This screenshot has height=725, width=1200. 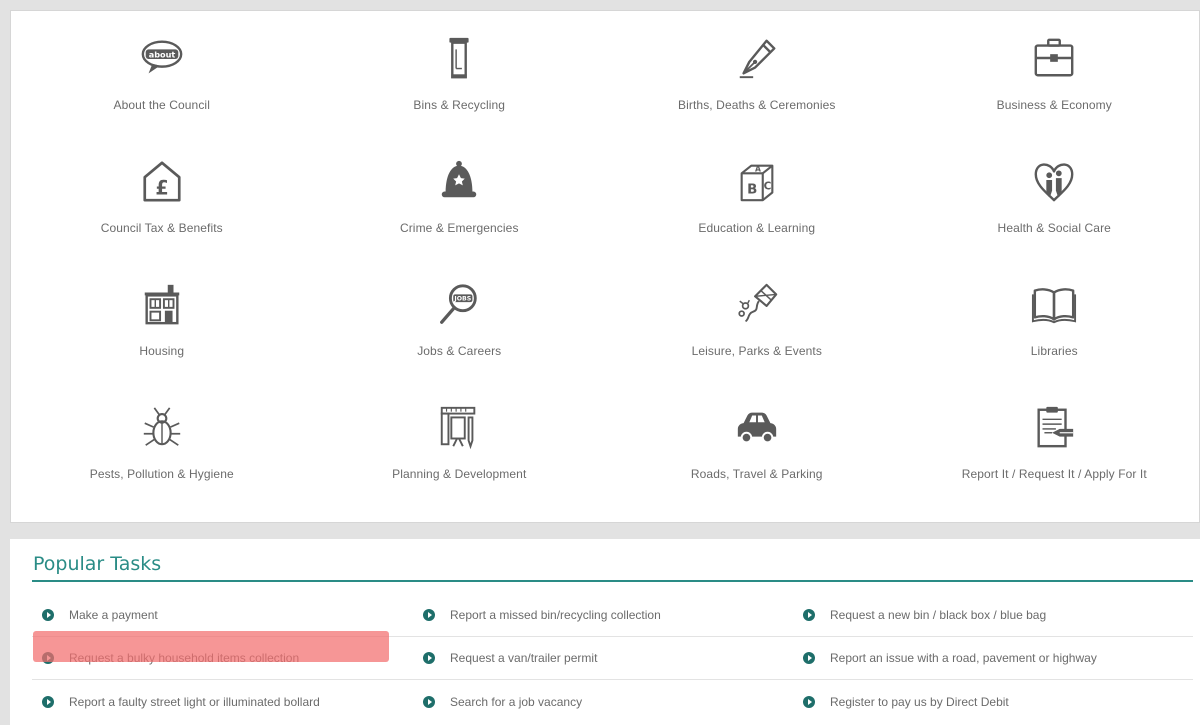 What do you see at coordinates (757, 427) in the screenshot?
I see `car-icon` at bounding box center [757, 427].